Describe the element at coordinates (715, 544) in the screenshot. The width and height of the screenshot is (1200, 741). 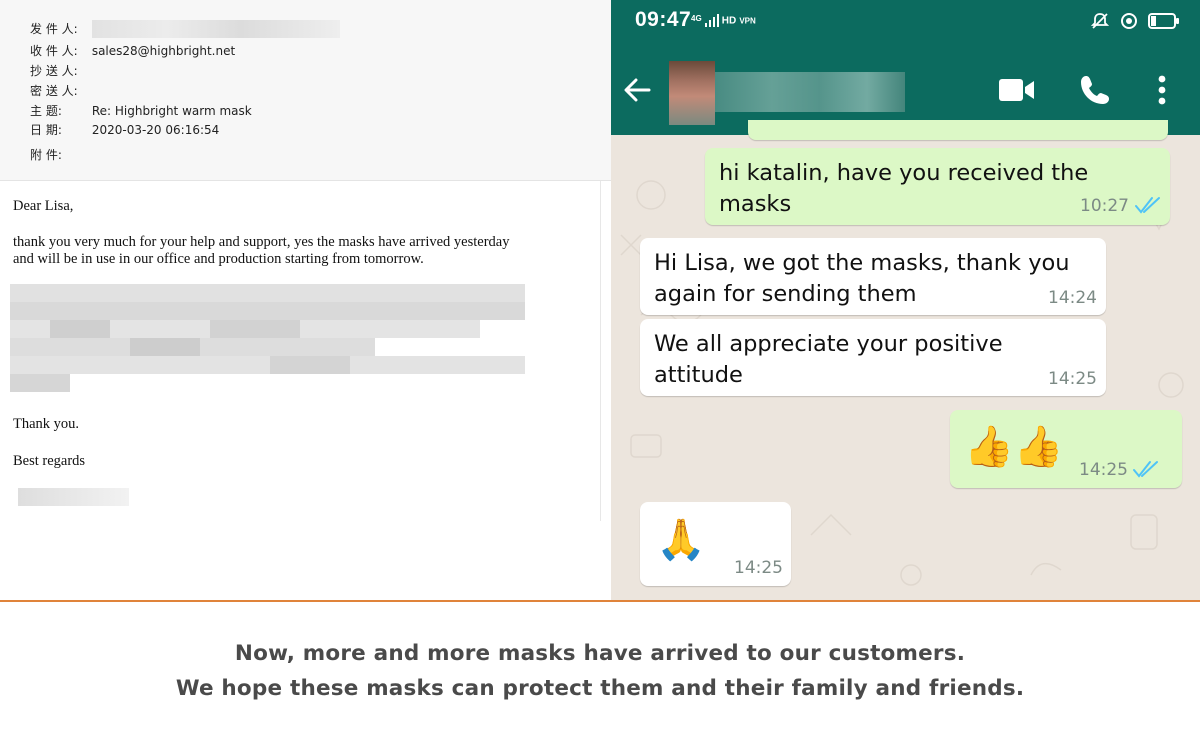
I see `message-bubble-incoming: 🙏 14:25` at that location.